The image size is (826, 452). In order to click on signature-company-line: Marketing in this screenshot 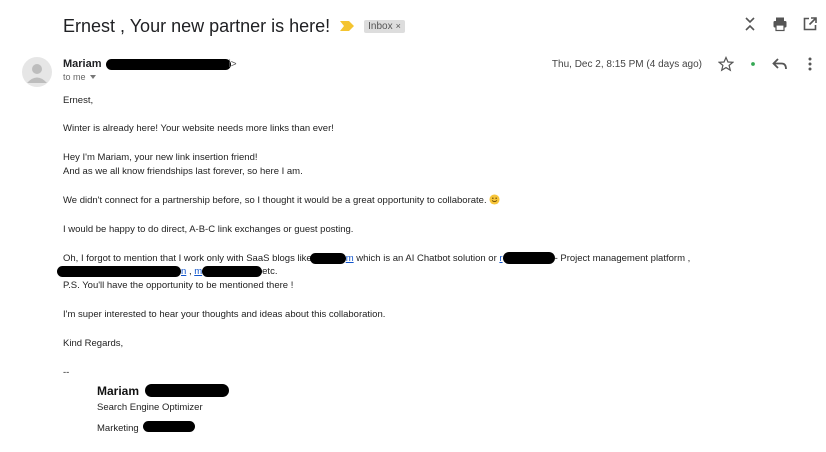, I will do `click(146, 427)`.